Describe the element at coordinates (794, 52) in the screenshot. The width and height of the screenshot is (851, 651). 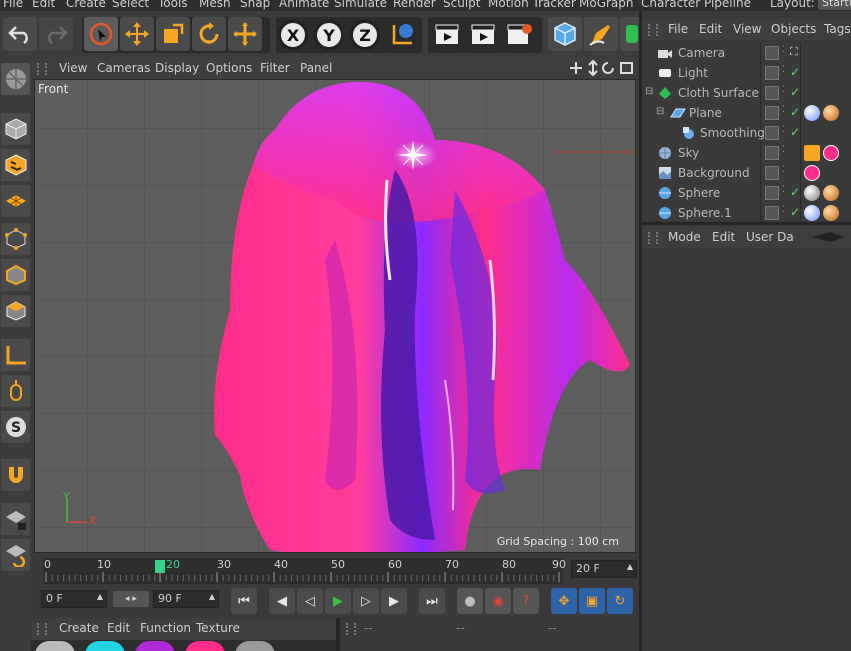
I see `enabled-cross-icon: ⛶` at that location.